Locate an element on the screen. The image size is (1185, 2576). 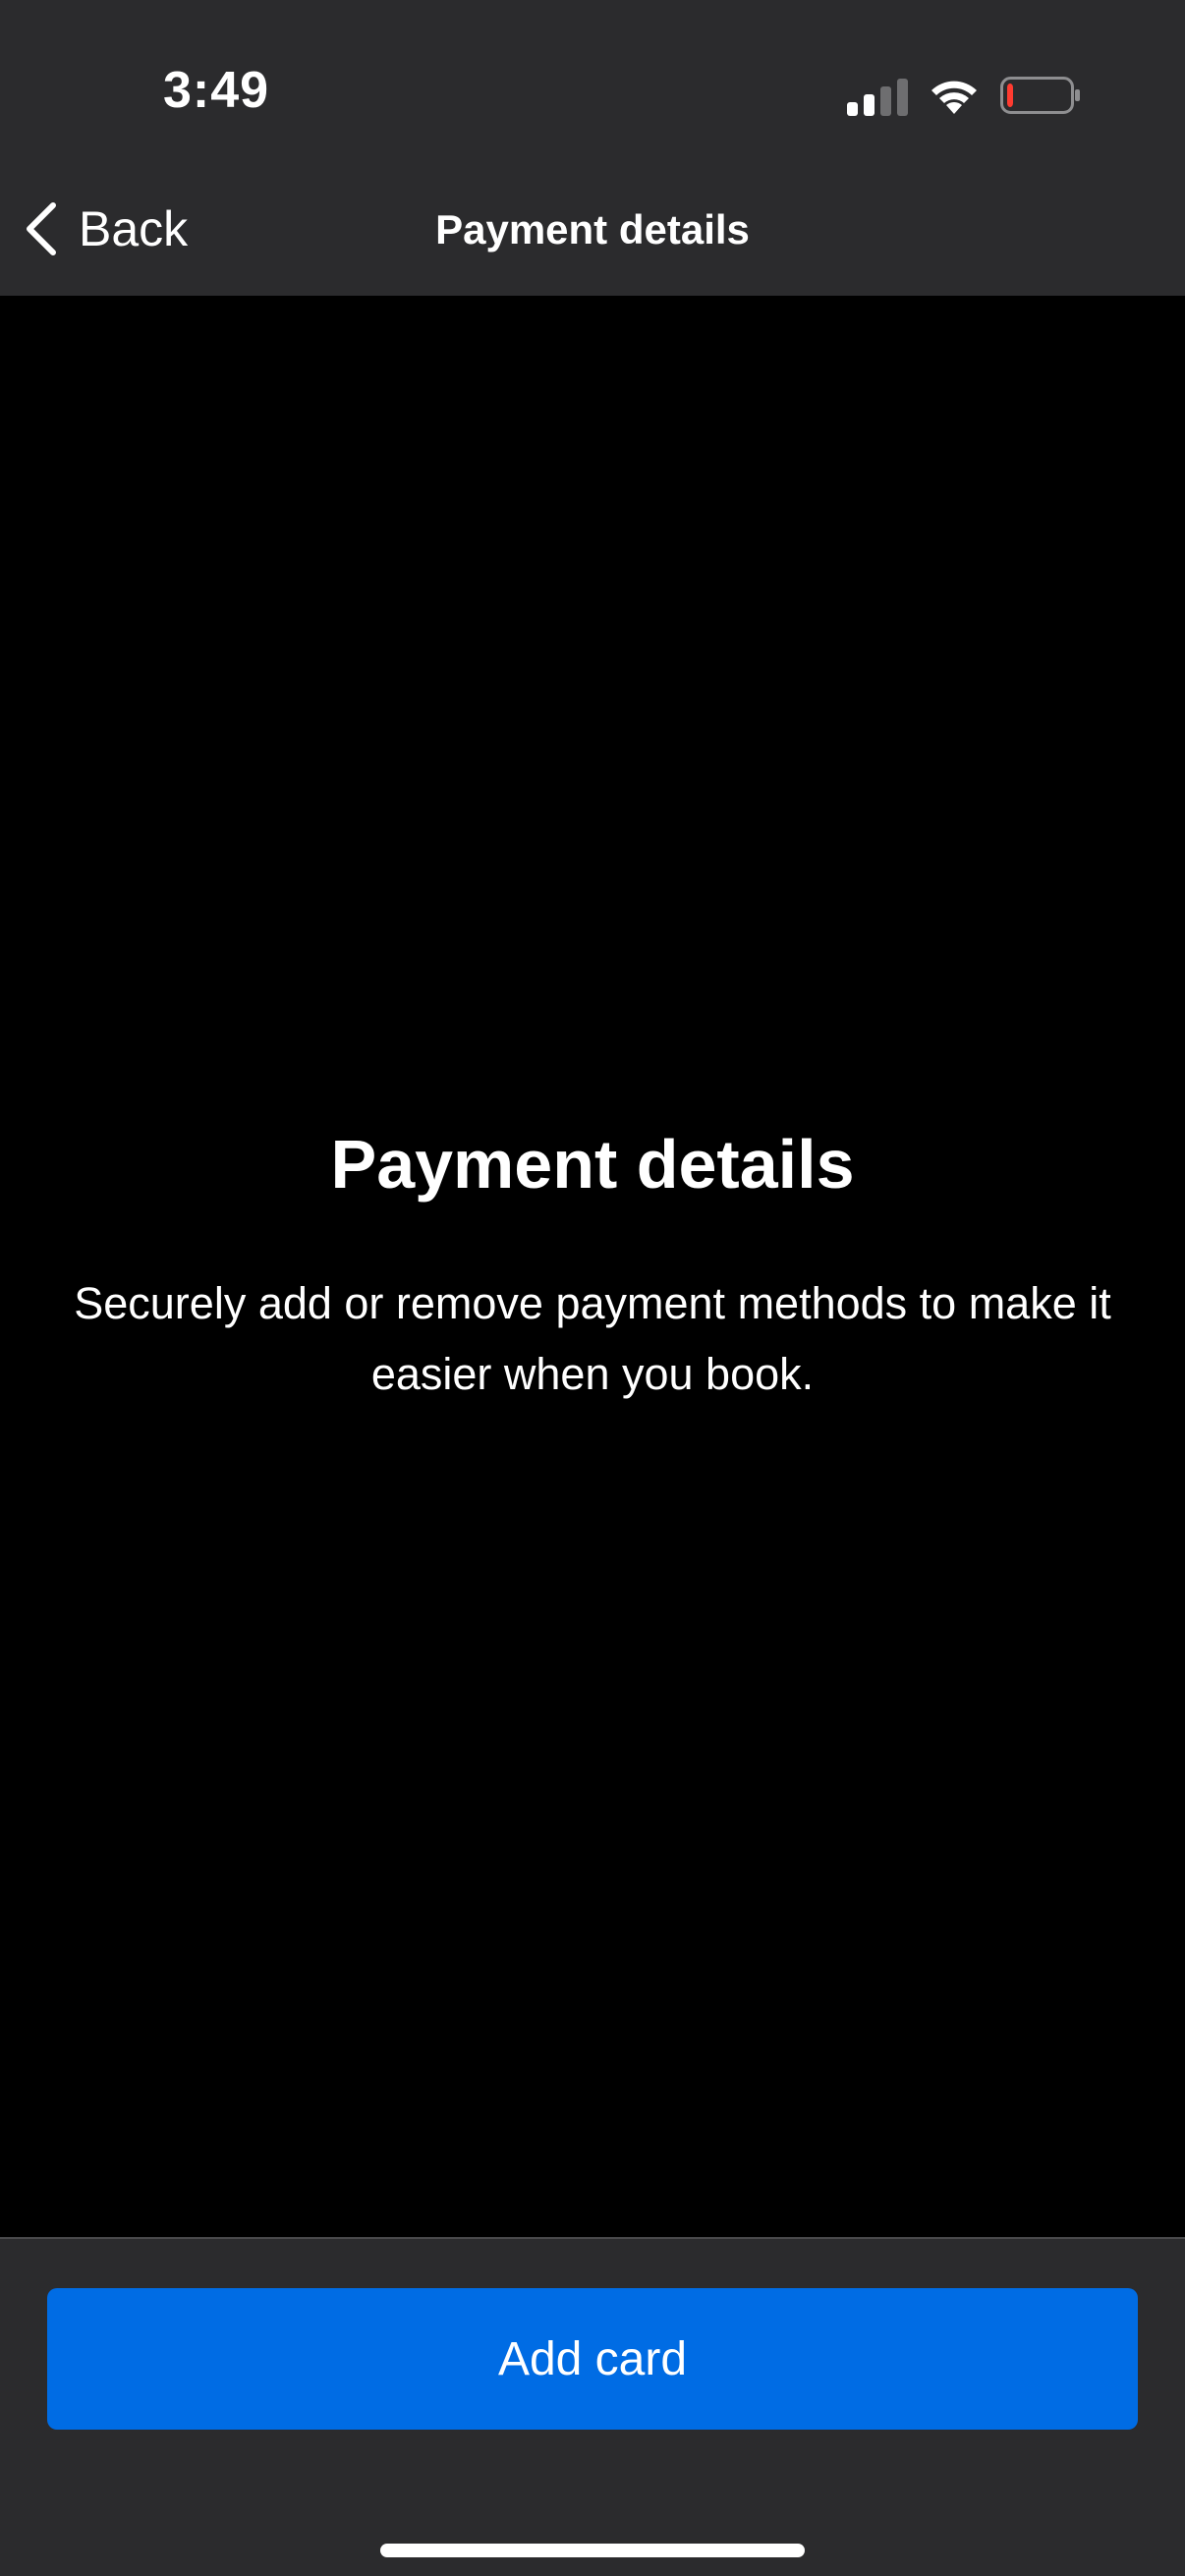
add-card-button: Add card is located at coordinates (592, 2359).